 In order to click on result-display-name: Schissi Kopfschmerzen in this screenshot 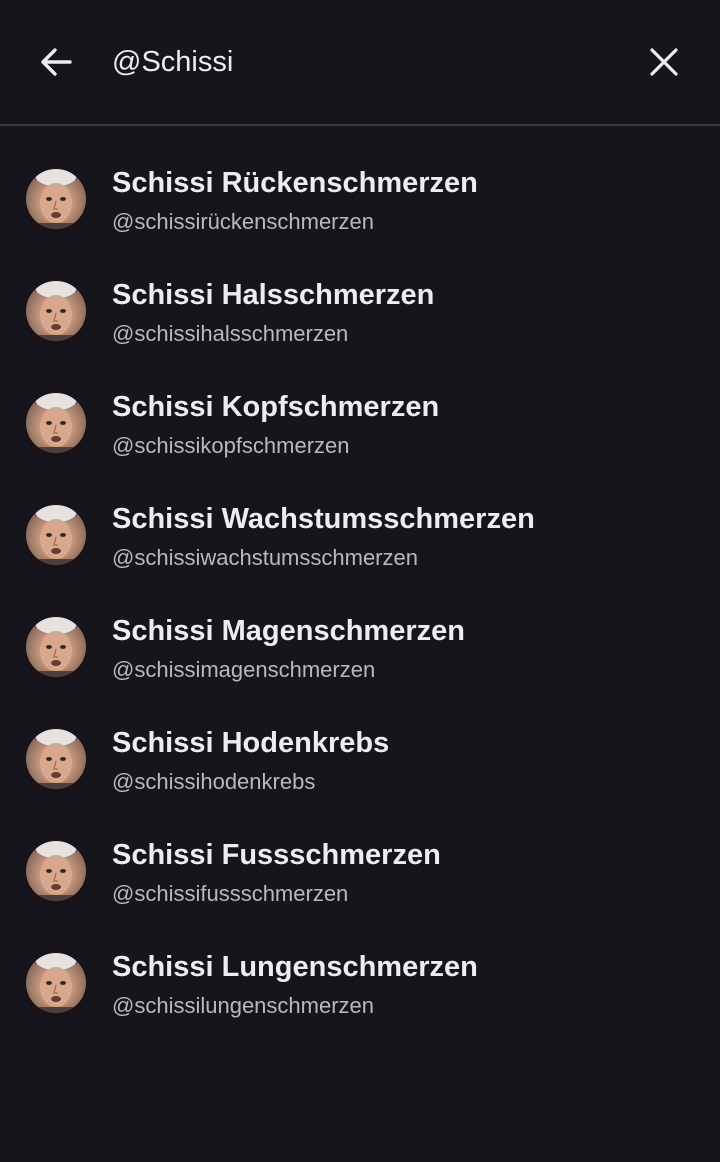, I will do `click(276, 407)`.